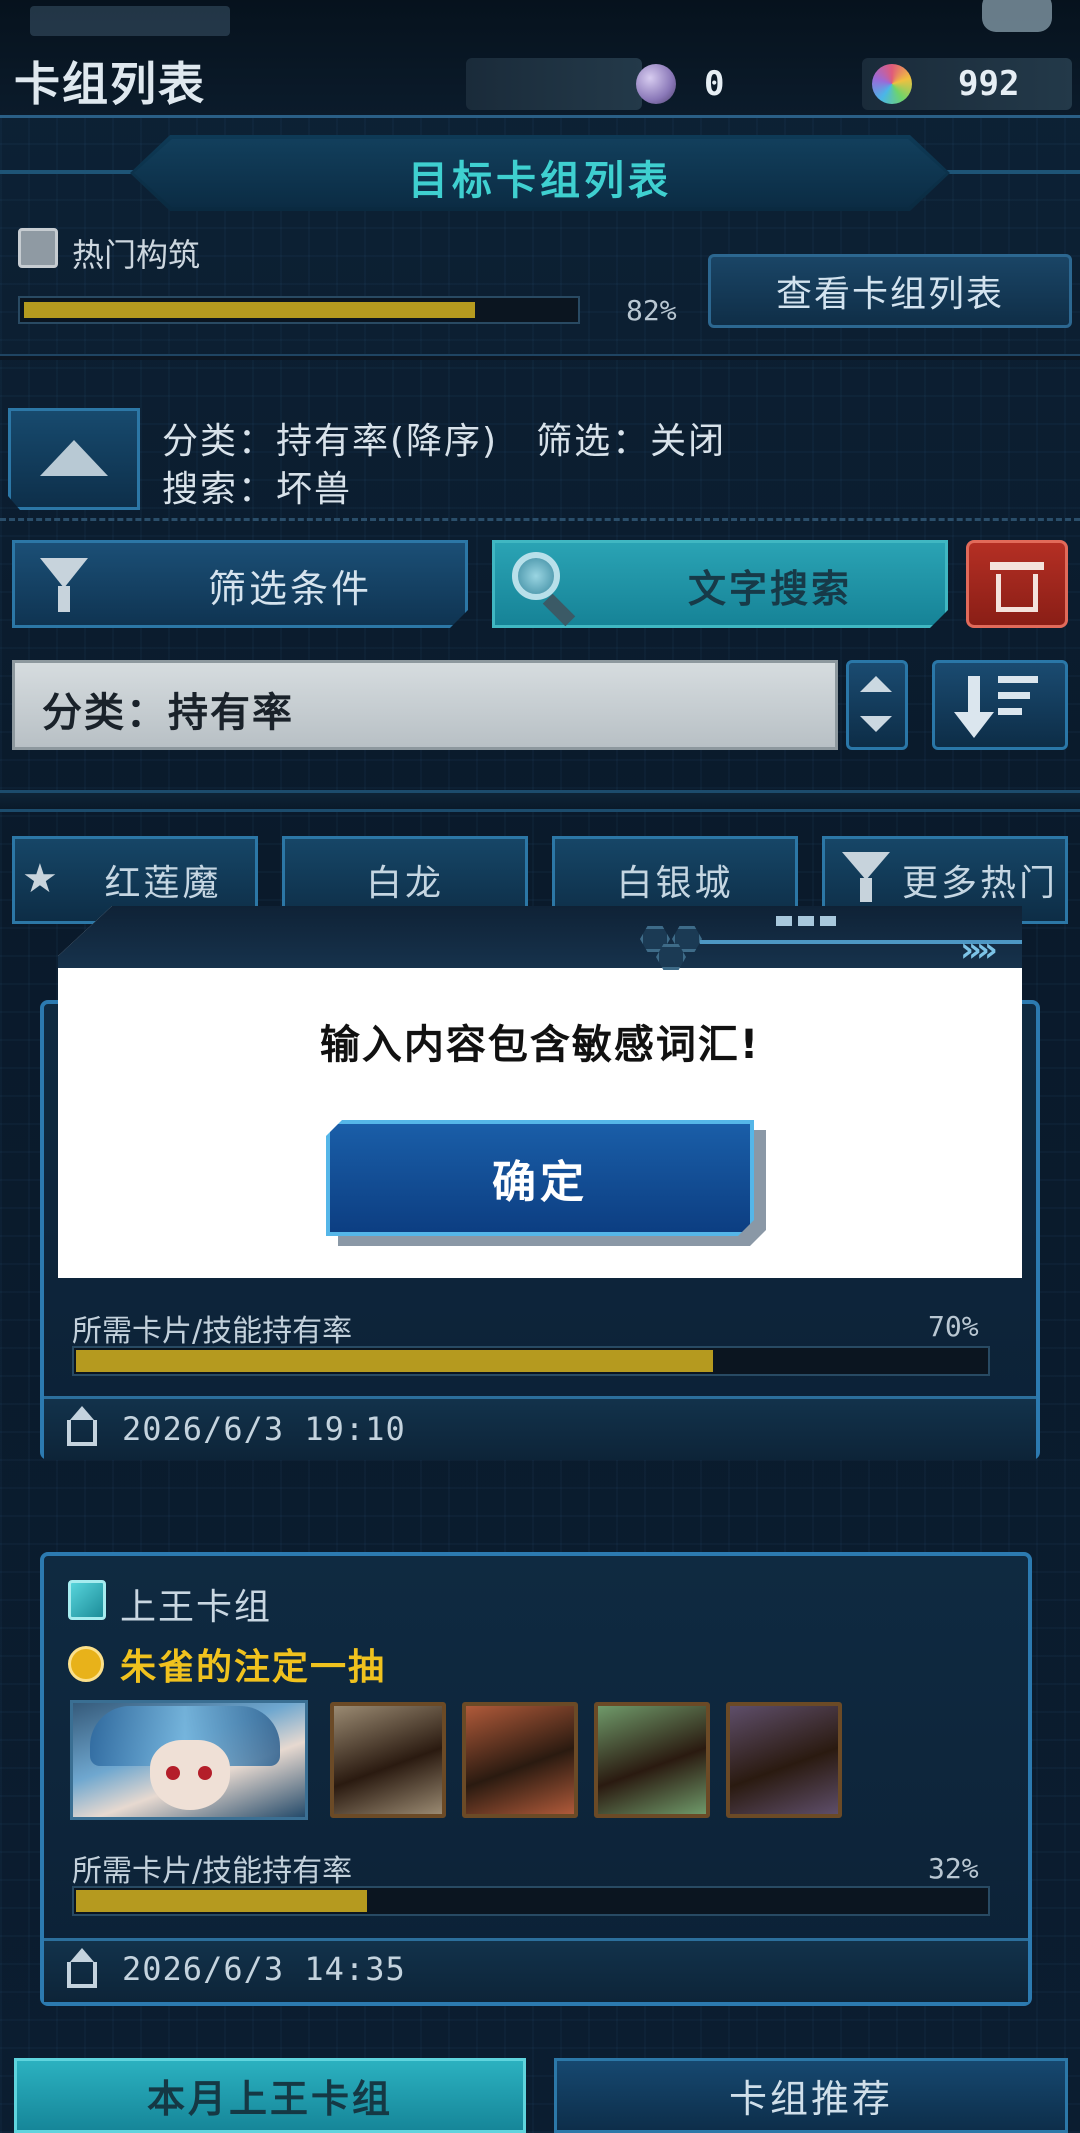 This screenshot has height=2133, width=1080. What do you see at coordinates (877, 705) in the screenshot?
I see `sort-spinner` at bounding box center [877, 705].